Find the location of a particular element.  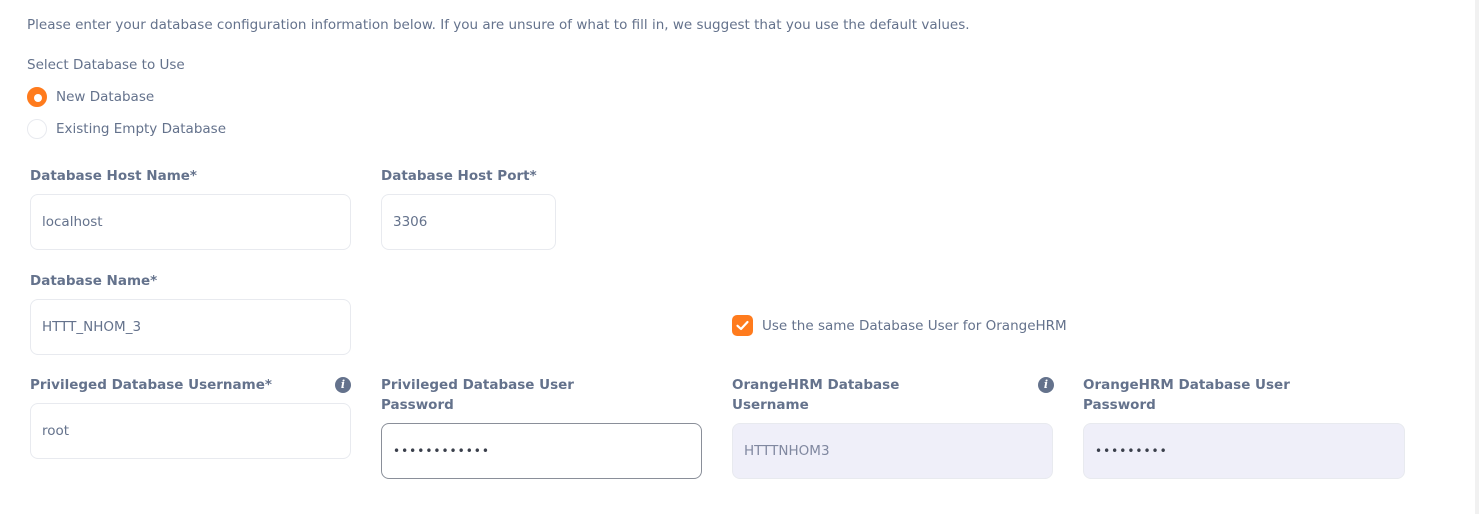

same-user-checkbox-row: Use the same Database User for OrangeHRM is located at coordinates (899, 325).